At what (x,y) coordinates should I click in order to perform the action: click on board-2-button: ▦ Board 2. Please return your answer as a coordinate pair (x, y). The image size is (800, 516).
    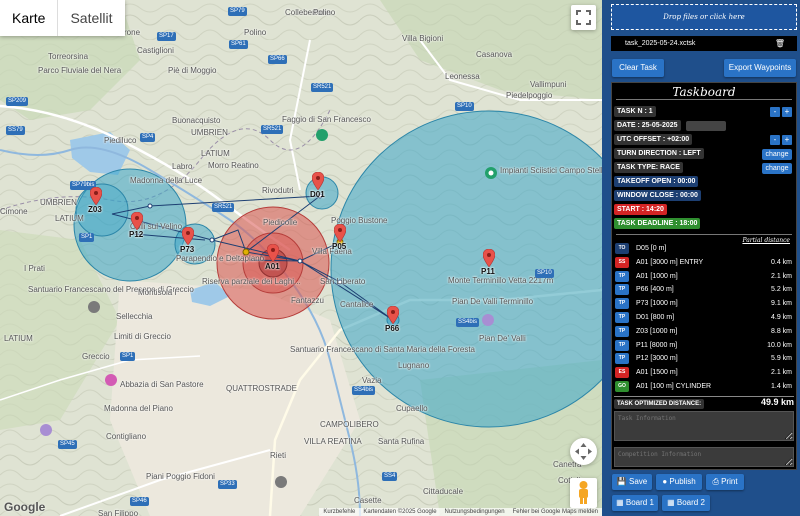
    Looking at the image, I should click on (686, 503).